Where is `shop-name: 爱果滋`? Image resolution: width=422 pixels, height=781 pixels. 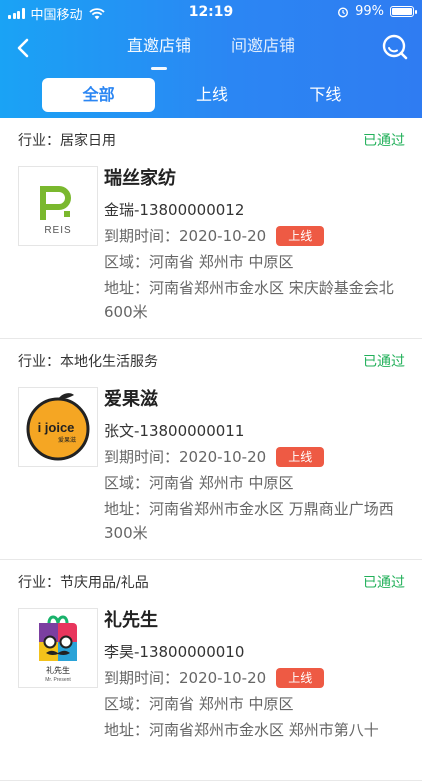 shop-name: 爱果滋 is located at coordinates (131, 399).